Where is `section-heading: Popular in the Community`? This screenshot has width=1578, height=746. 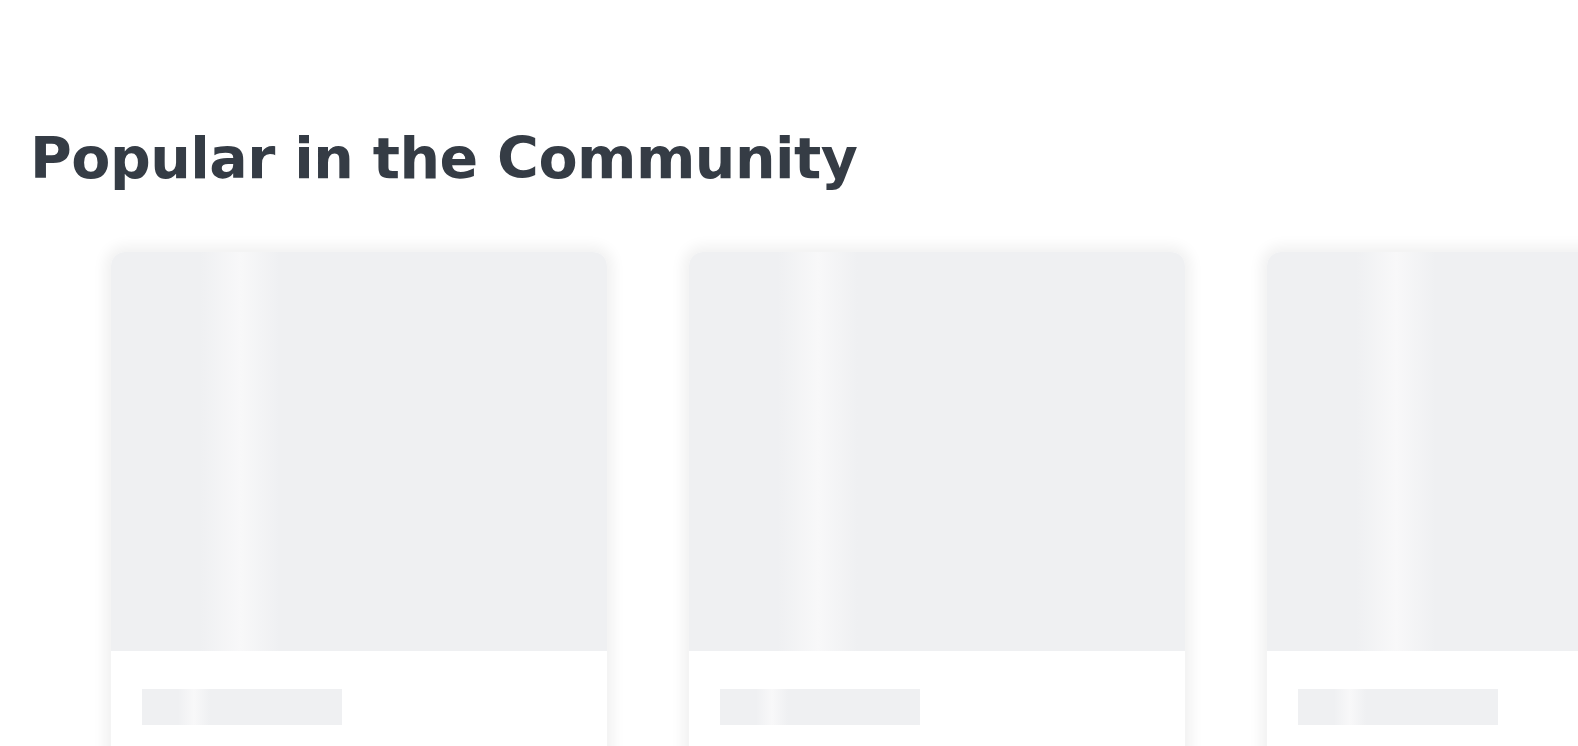
section-heading: Popular in the Community is located at coordinates (444, 158).